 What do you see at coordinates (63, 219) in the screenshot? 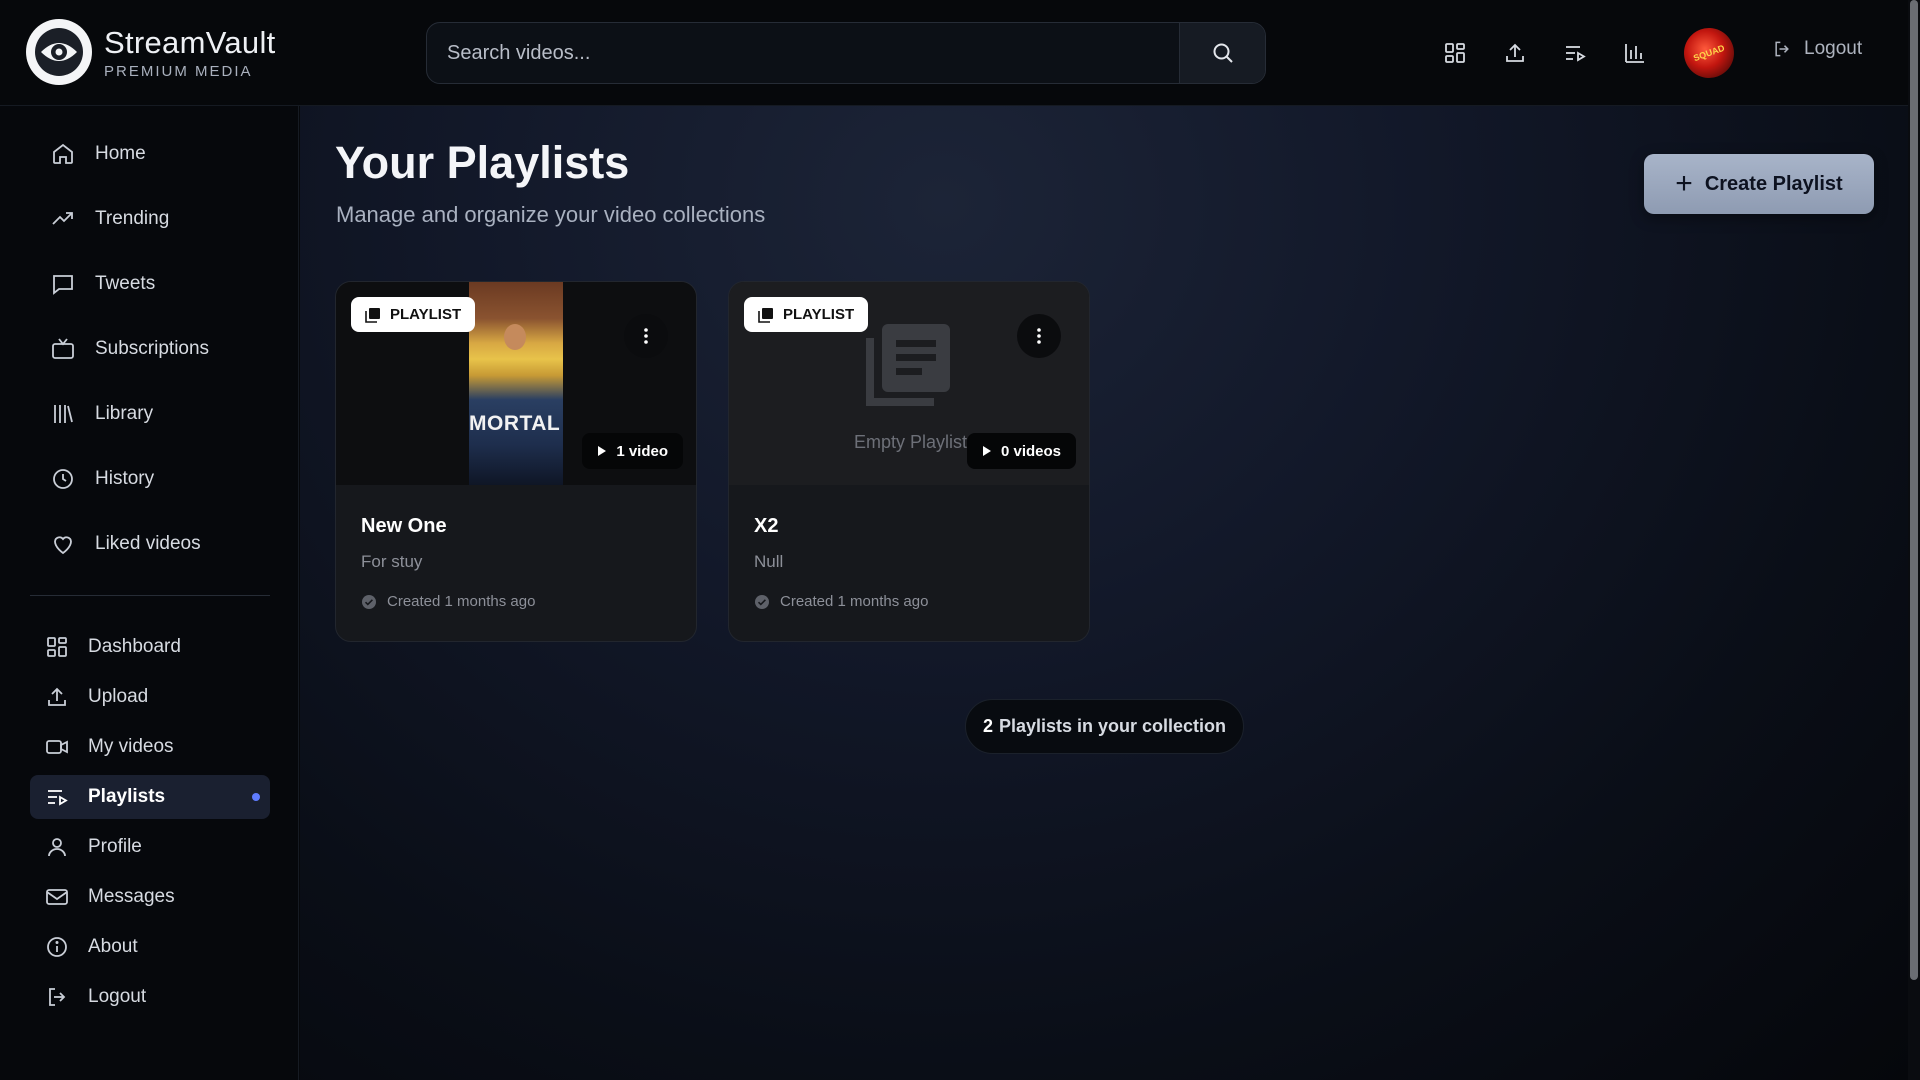
I see `trending-icon` at bounding box center [63, 219].